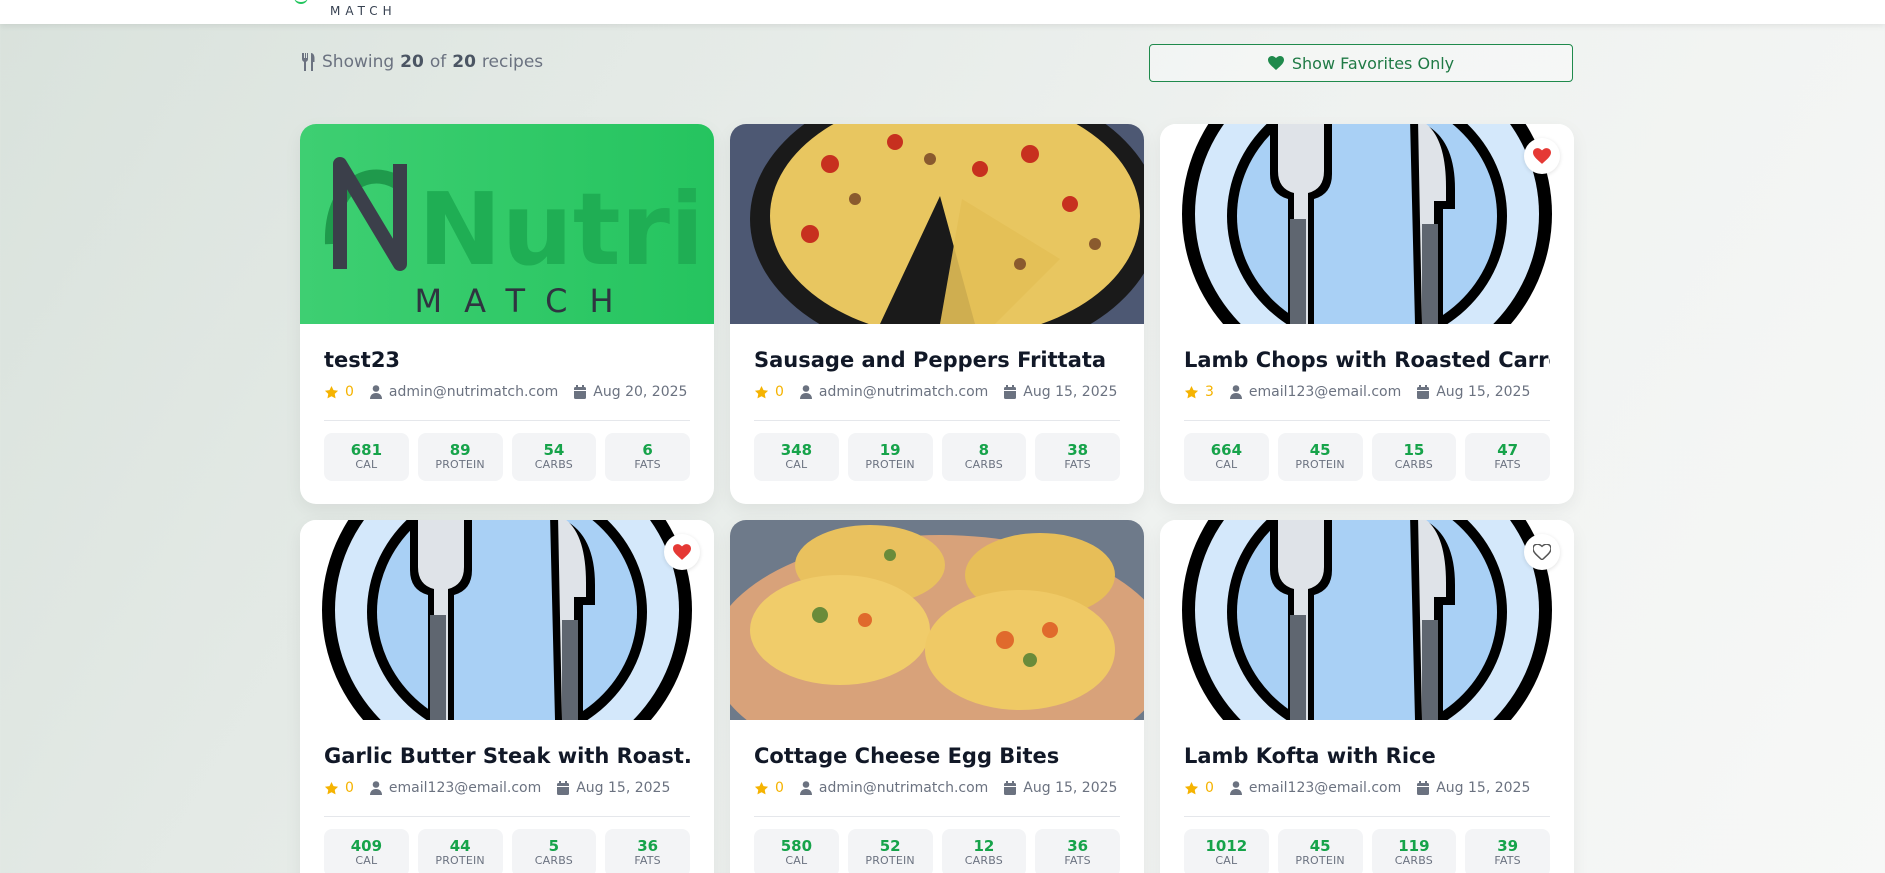  Describe the element at coordinates (421, 62) in the screenshot. I see `results-count: Showing 20 of 20 recipes` at that location.